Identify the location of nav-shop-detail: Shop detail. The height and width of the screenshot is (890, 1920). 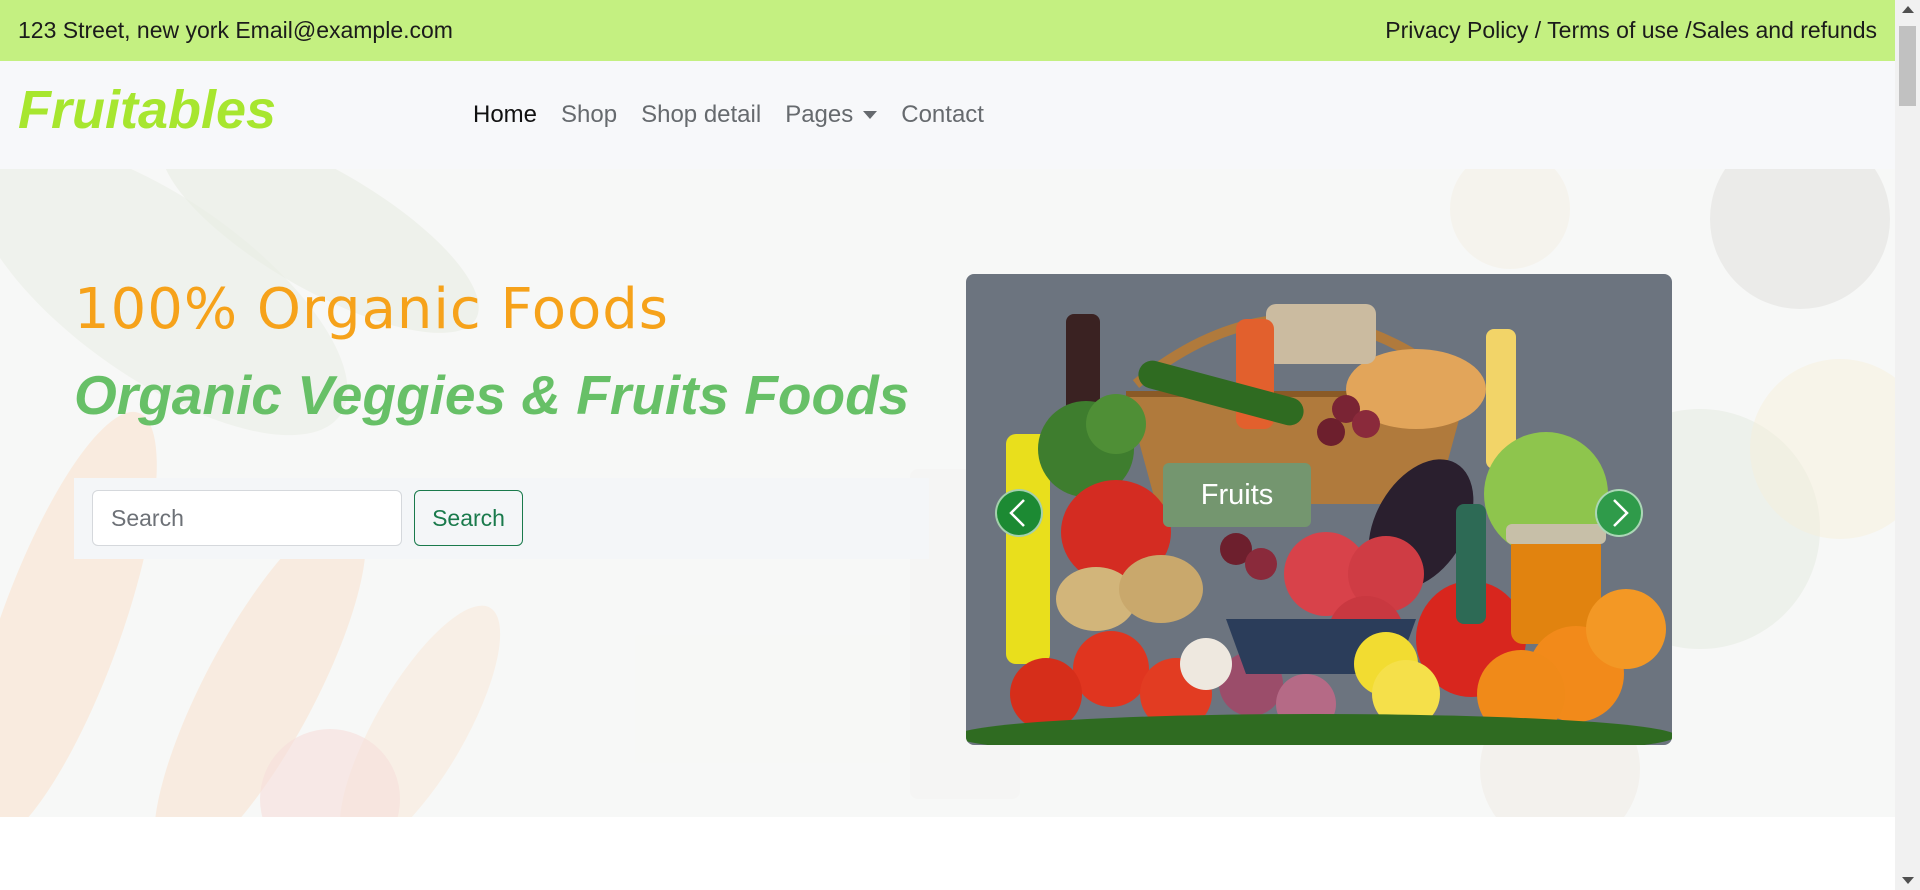
(701, 115).